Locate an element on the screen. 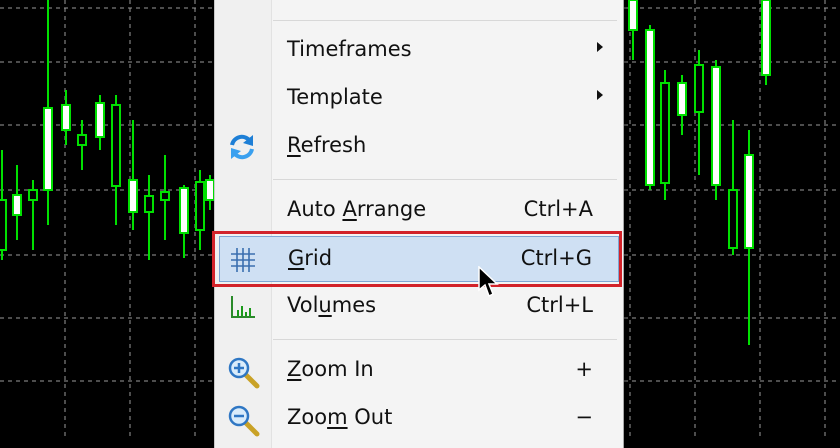 The width and height of the screenshot is (840, 448). menu-item-label: Volumes is located at coordinates (331, 305).